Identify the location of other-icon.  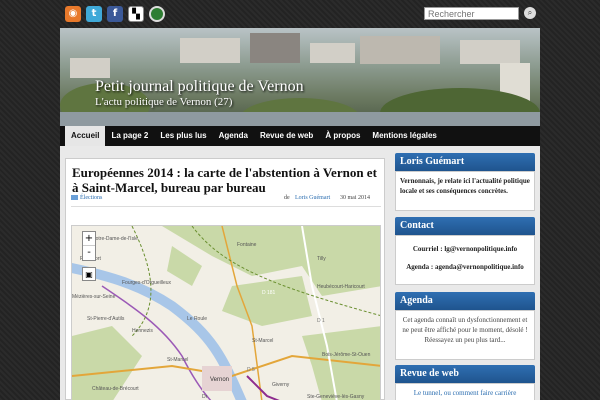
(157, 14).